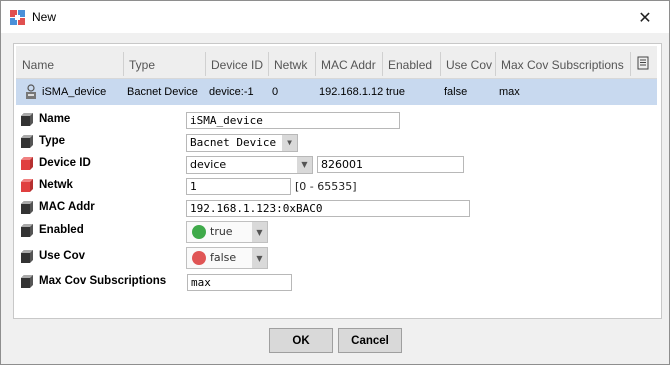 The image size is (670, 365). What do you see at coordinates (162, 92) in the screenshot?
I see `cell-type: Bacnet Device` at bounding box center [162, 92].